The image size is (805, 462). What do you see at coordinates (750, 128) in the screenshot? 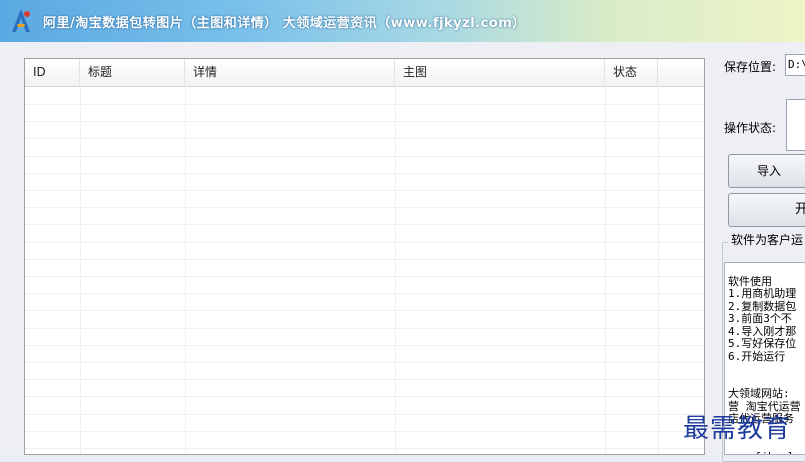
I see `operation-status-label: 操作状态:` at bounding box center [750, 128].